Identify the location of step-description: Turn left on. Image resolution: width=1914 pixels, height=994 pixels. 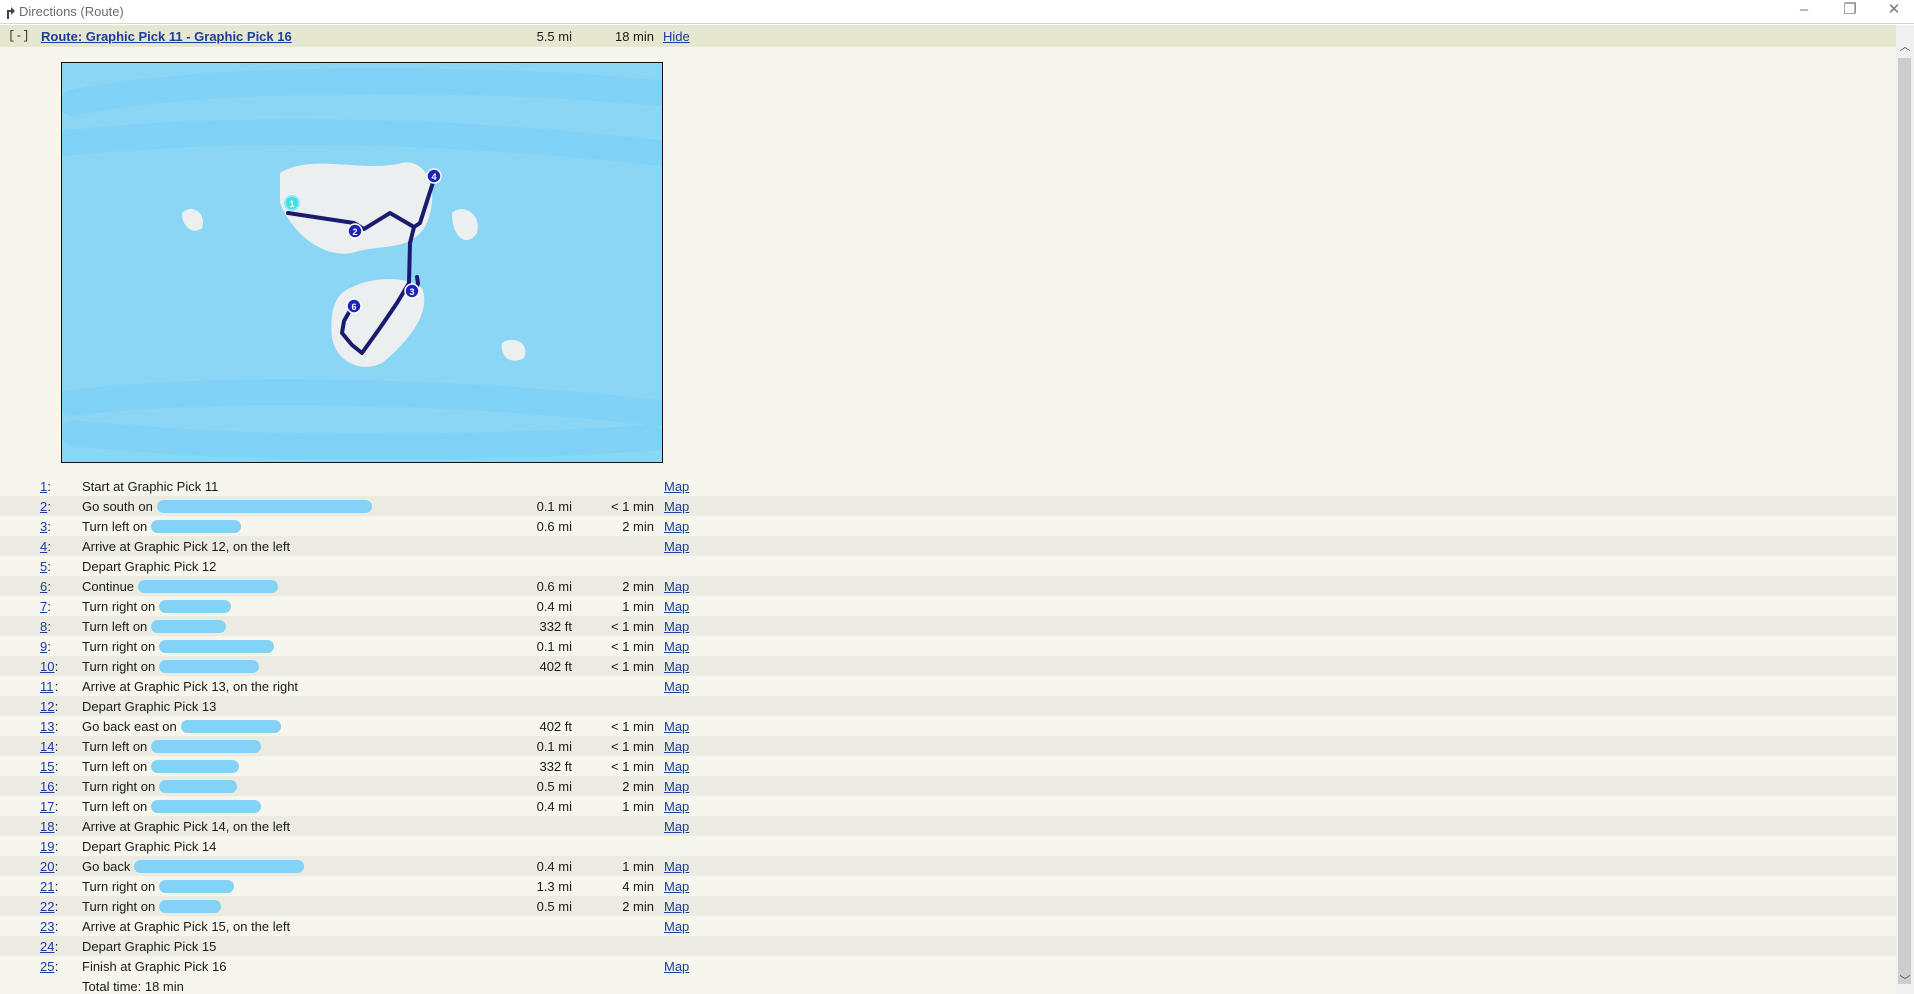
(115, 526).